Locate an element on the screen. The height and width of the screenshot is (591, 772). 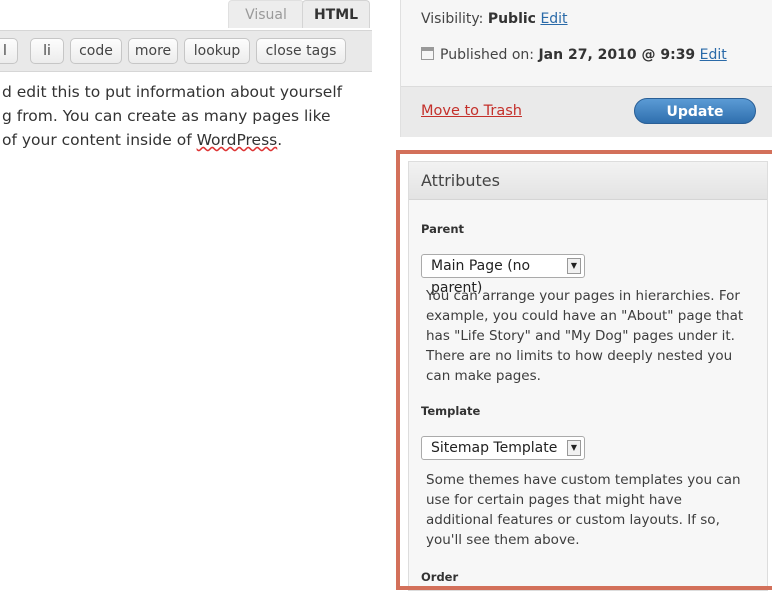
published-row: Published on: Jan 27, 2010 @ 9:39 Edit is located at coordinates (574, 55).